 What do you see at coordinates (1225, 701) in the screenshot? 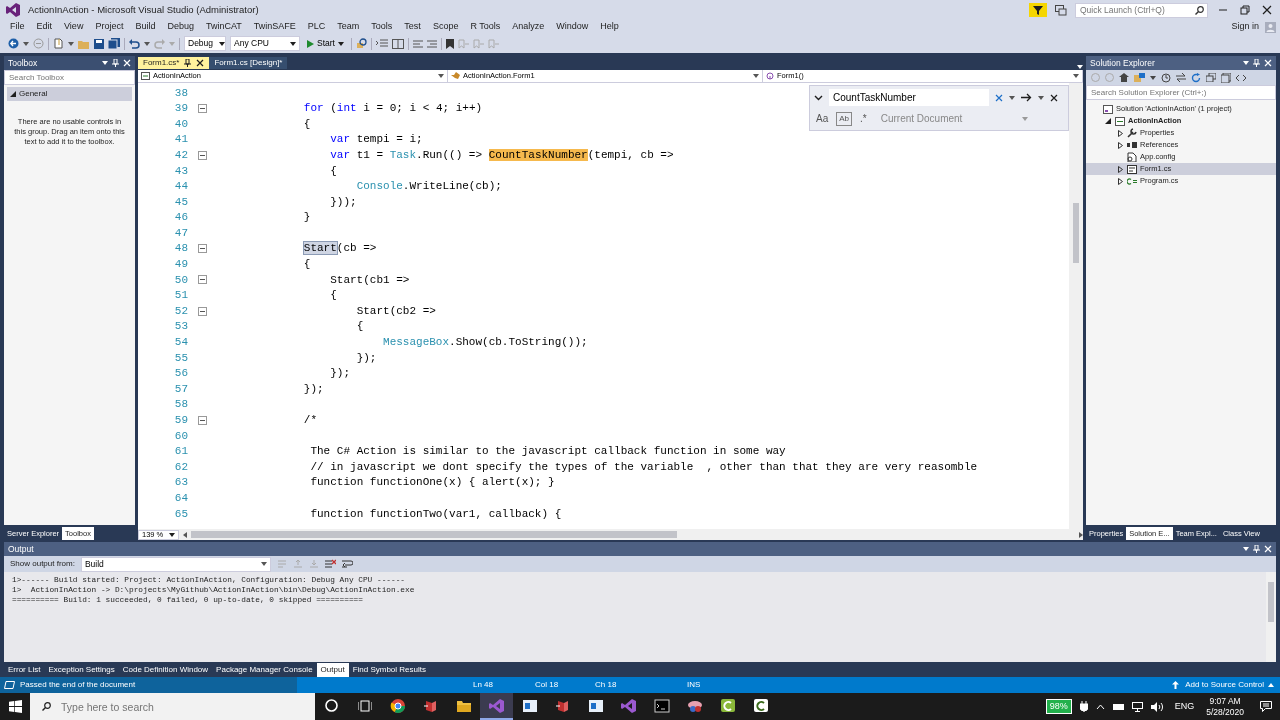
I see `clock-time: 9:07 AM` at bounding box center [1225, 701].